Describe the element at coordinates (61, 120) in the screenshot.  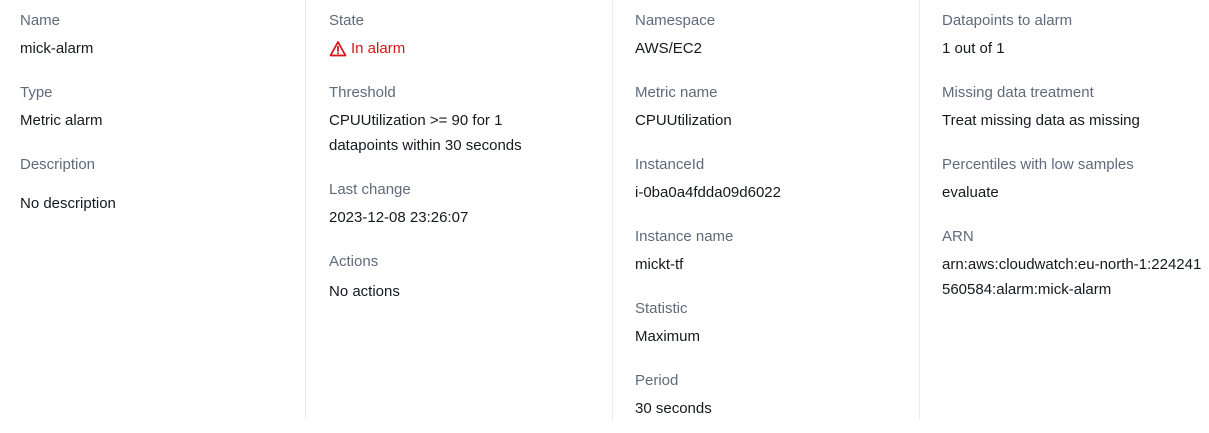
I see `type-value: Metric alarm` at that location.